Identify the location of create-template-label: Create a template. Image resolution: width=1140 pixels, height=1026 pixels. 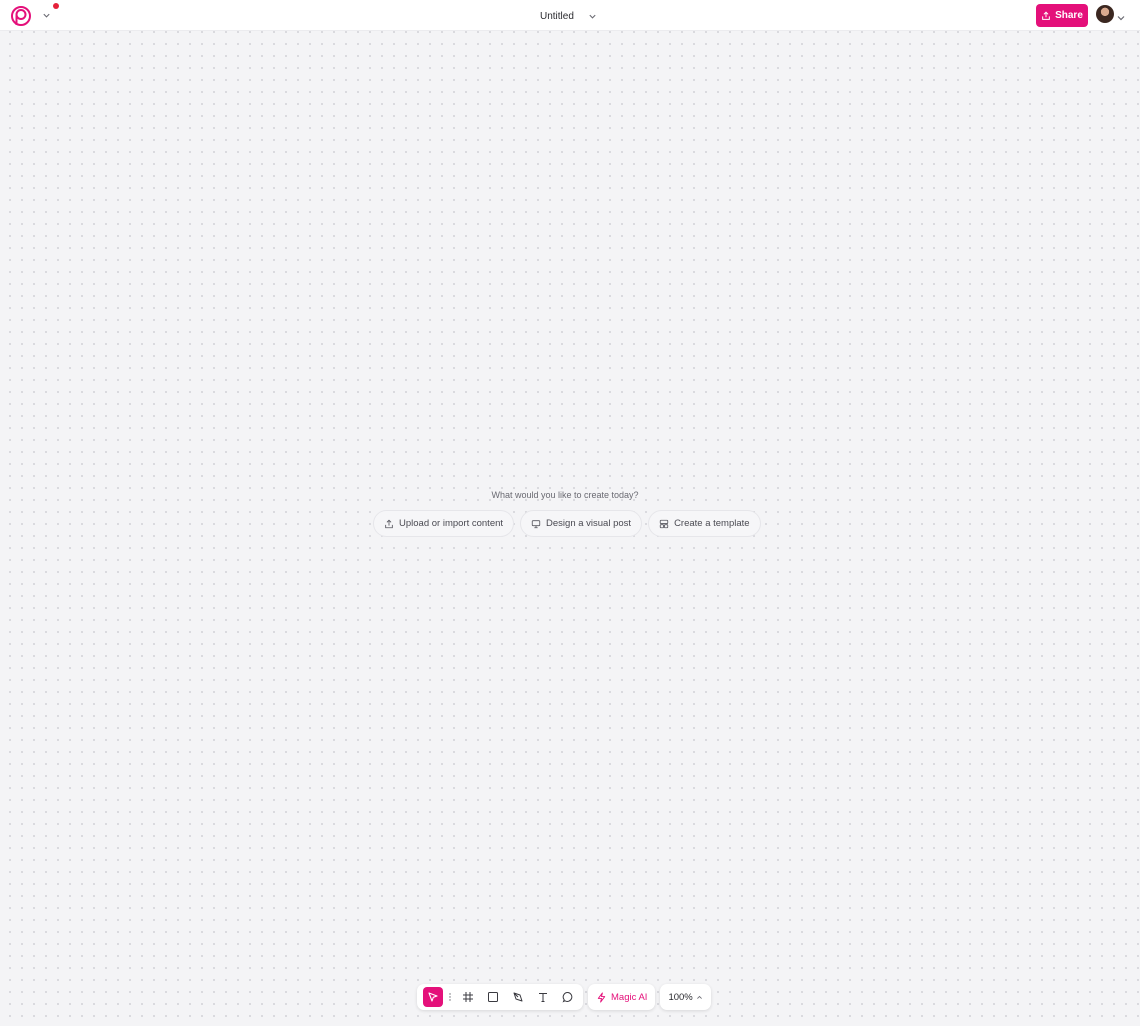
(712, 523).